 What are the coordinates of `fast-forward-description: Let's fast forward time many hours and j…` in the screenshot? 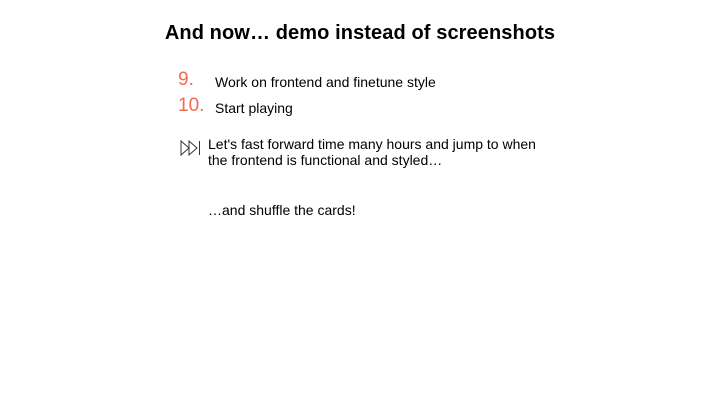 It's located at (388, 152).